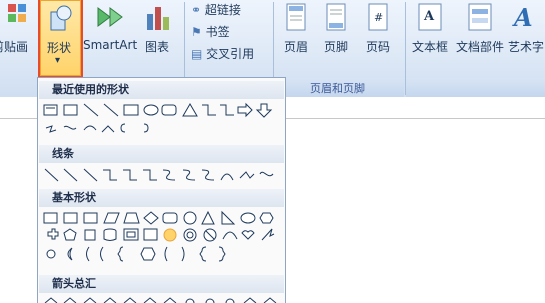 The image size is (545, 303). I want to click on crossref-icon: ▤, so click(197, 54).